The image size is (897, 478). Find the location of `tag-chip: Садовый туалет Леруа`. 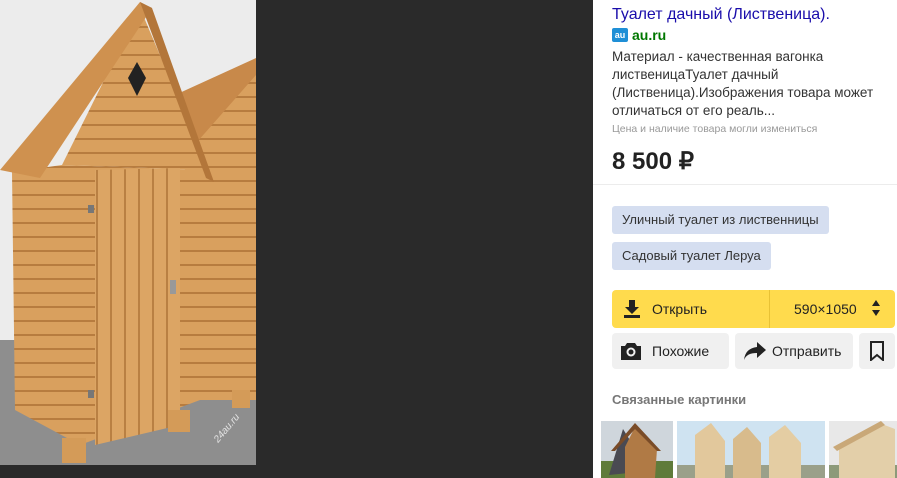

tag-chip: Садовый туалет Леруа is located at coordinates (691, 256).